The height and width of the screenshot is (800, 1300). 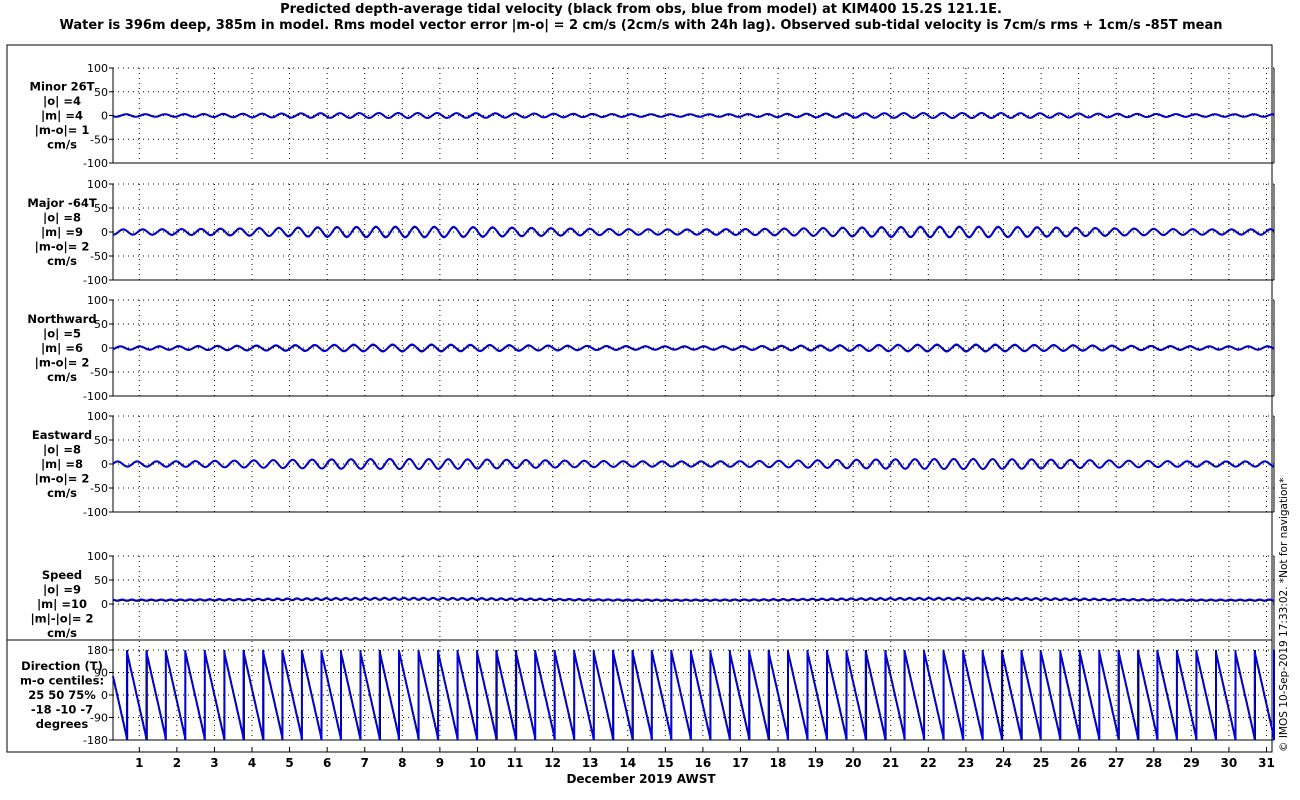 What do you see at coordinates (62, 130) in the screenshot?
I see `panel-label-line: |m-o|= 1` at bounding box center [62, 130].